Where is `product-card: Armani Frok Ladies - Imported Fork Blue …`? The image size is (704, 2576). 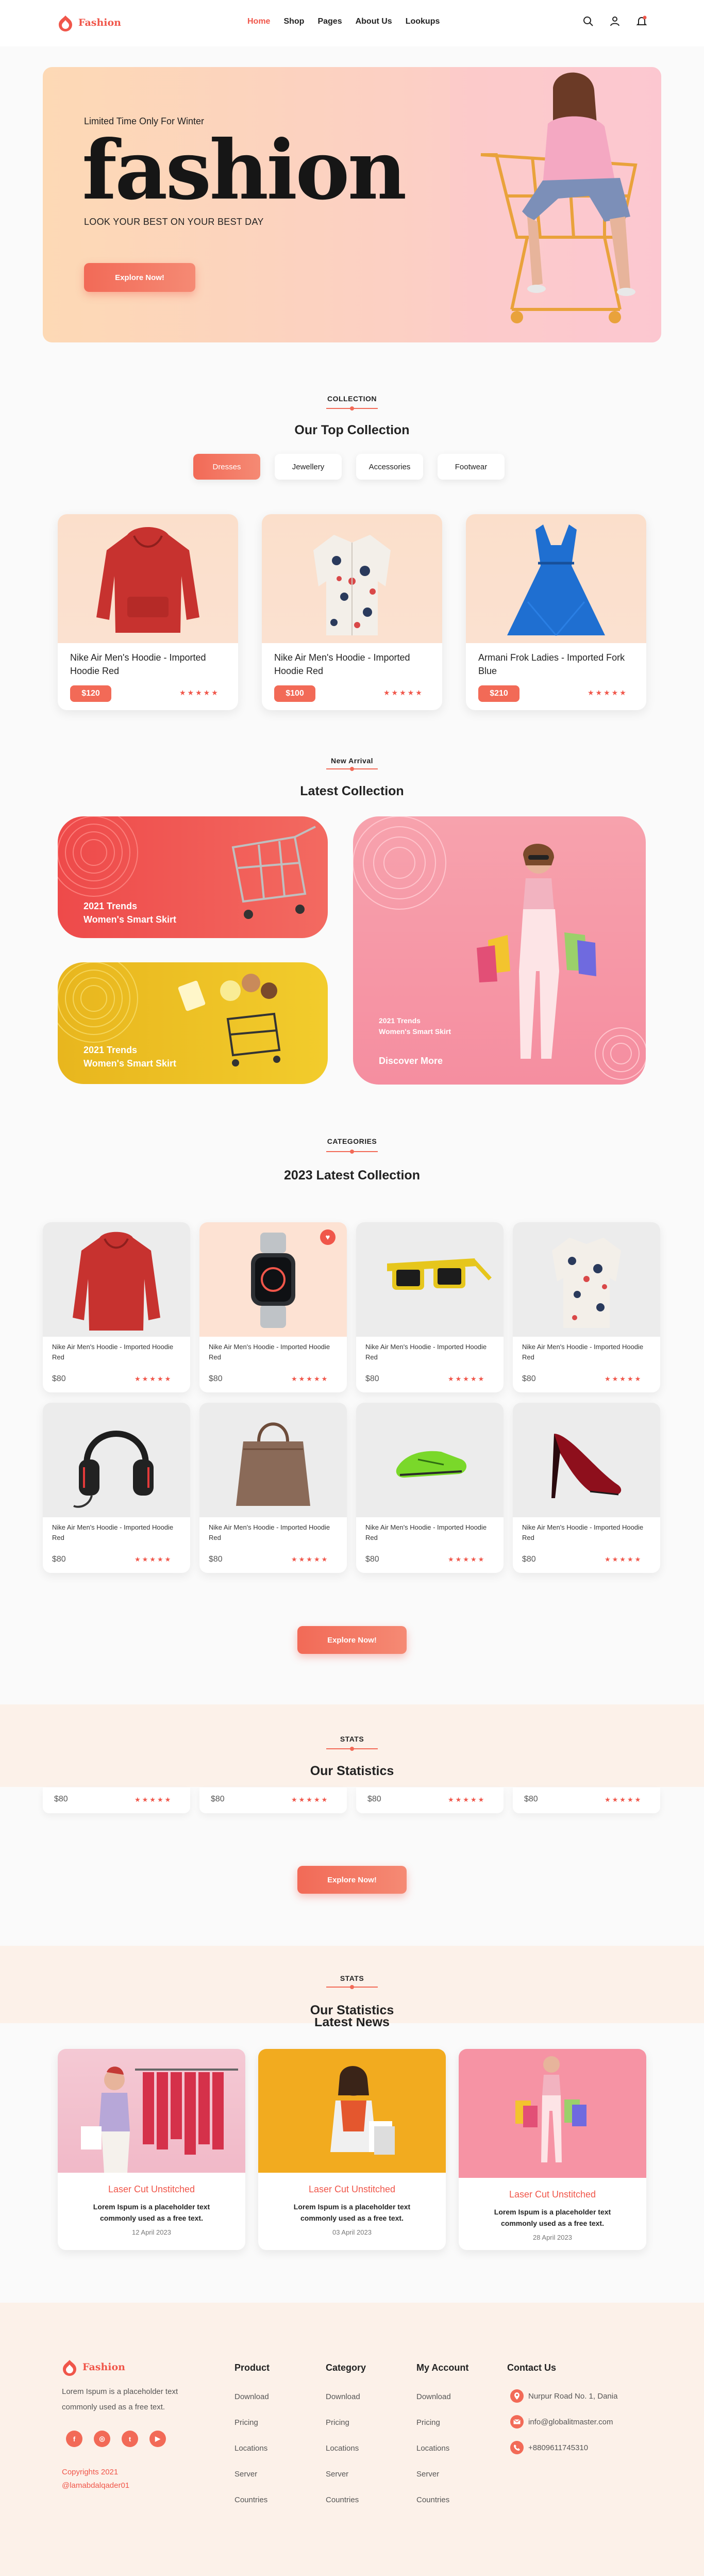
product-card: Armani Frok Ladies - Imported Fork Blue … is located at coordinates (556, 612).